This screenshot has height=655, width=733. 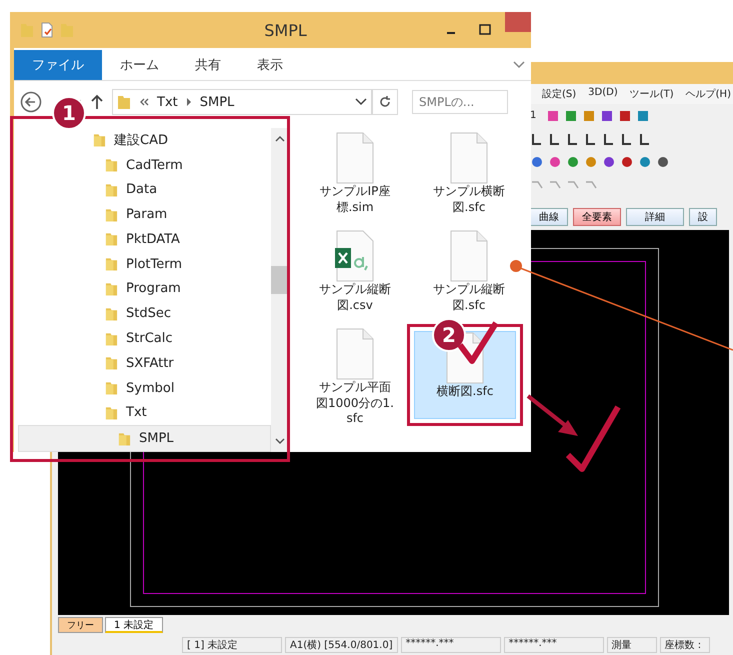 What do you see at coordinates (58, 65) in the screenshot?
I see `ribbon-tab: ファイル` at bounding box center [58, 65].